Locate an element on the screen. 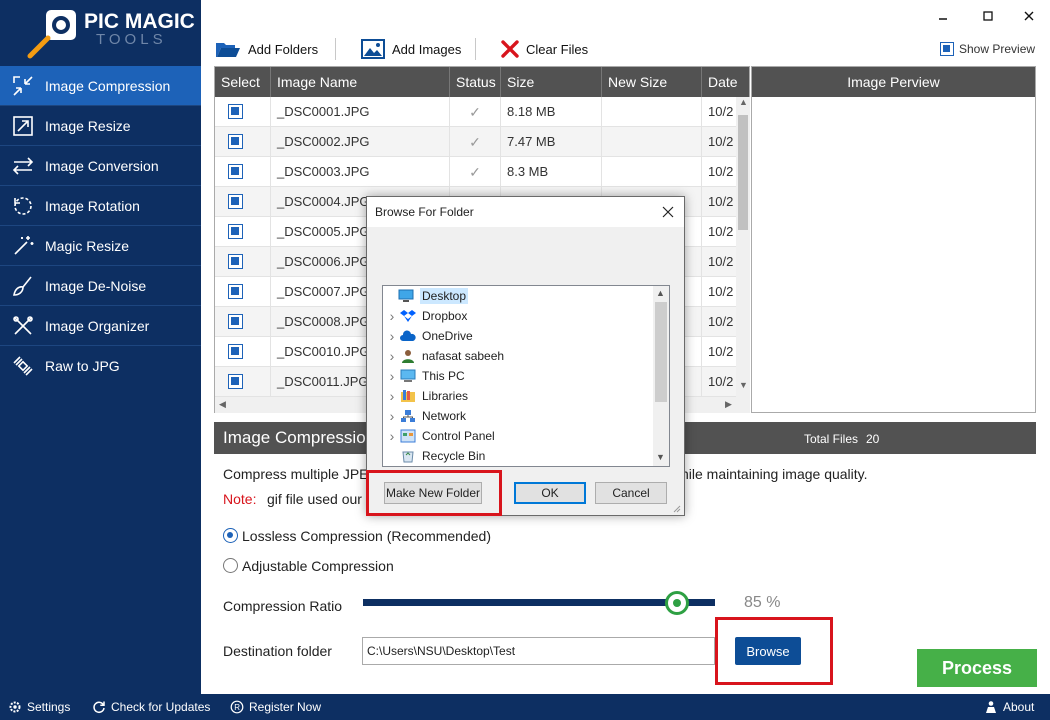  sidebar-item-label: Image De-Noise is located at coordinates (96, 285).